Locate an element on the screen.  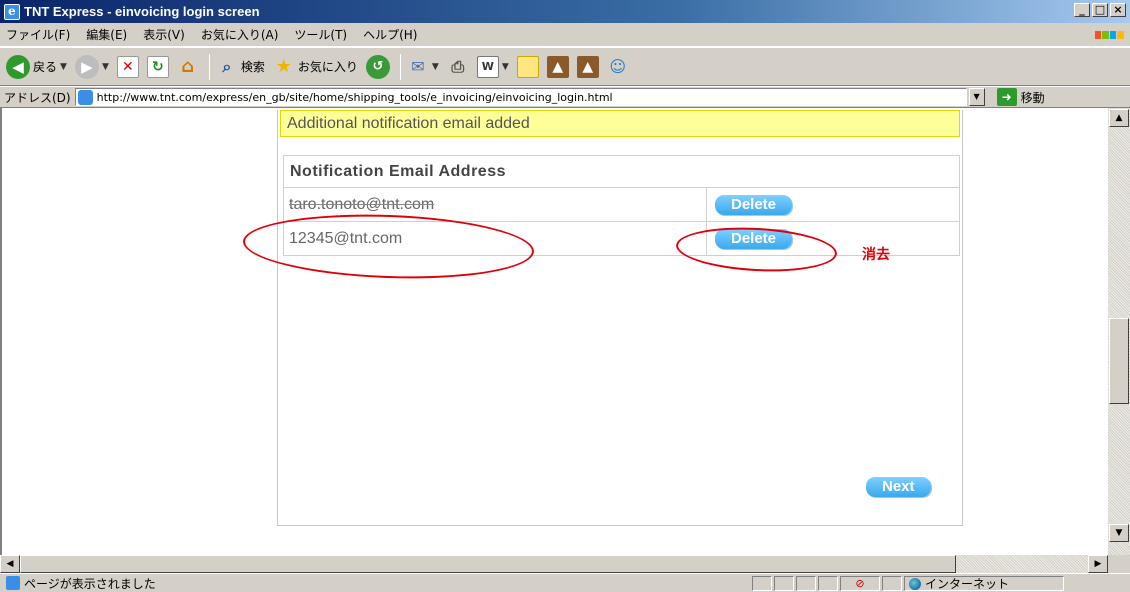
go-button: ➜ 移動 is located at coordinates (1020, 97).